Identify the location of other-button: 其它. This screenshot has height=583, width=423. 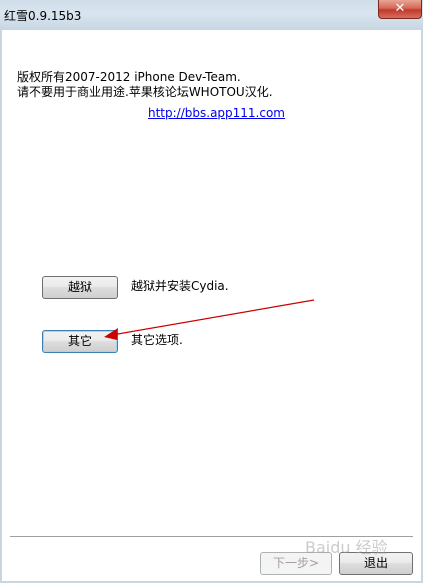
(80, 341).